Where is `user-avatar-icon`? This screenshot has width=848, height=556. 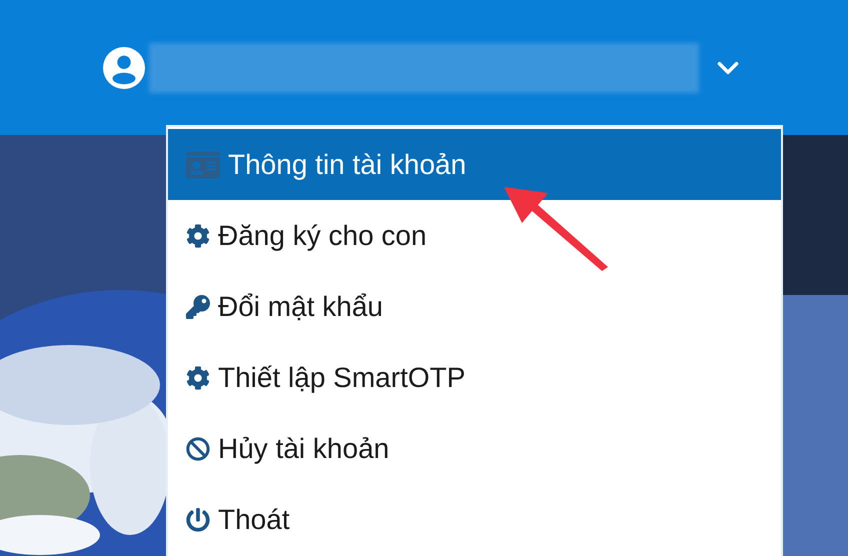 user-avatar-icon is located at coordinates (124, 68).